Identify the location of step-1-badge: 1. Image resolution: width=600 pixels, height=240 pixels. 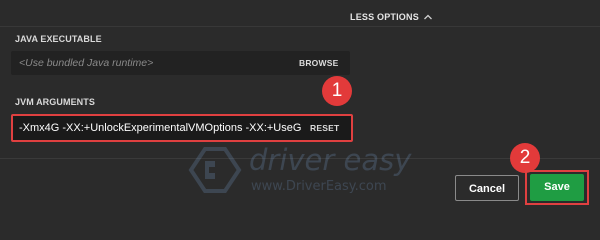
(337, 91).